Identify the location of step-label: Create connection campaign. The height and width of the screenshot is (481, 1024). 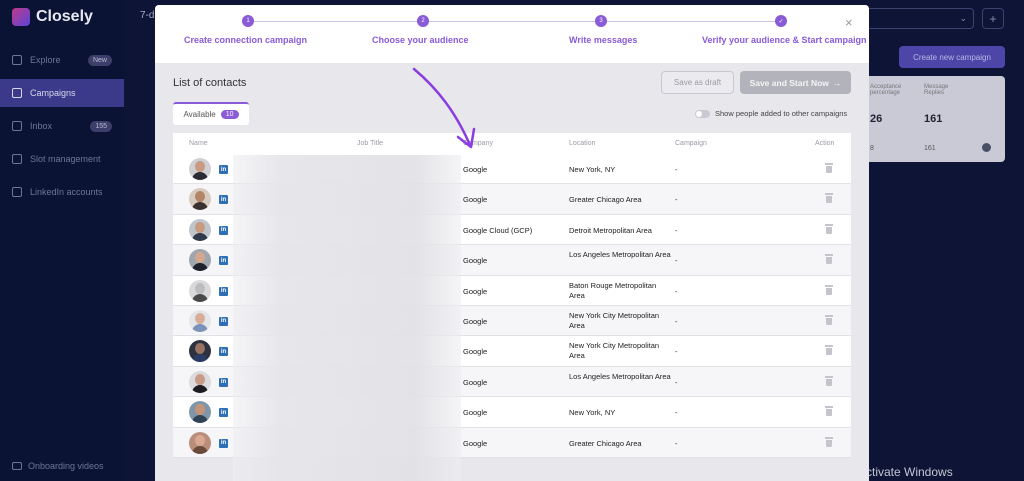
(246, 40).